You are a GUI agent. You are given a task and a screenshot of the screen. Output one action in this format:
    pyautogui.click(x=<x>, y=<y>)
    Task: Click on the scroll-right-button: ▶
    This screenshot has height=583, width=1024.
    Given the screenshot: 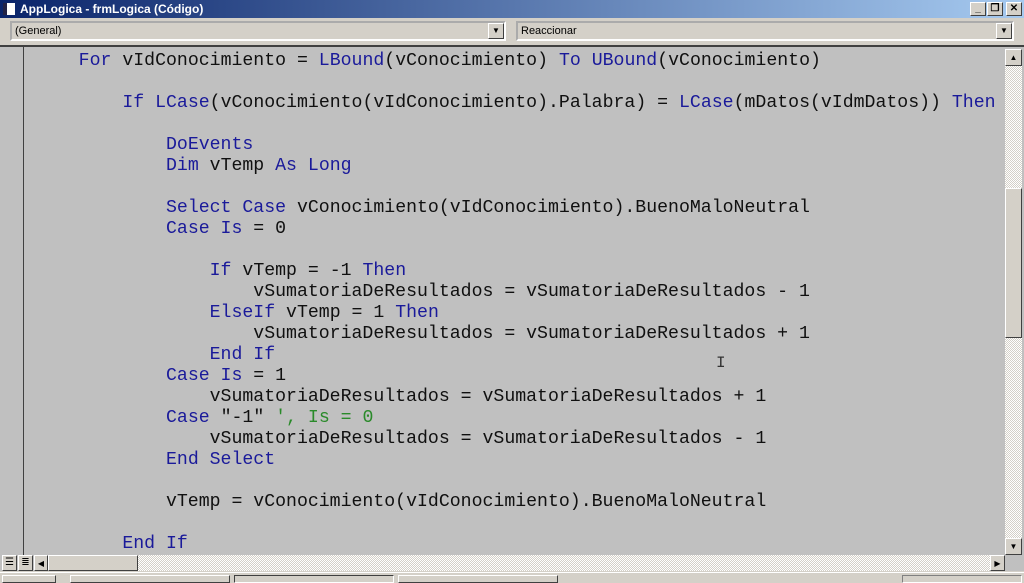 What is the action you would take?
    pyautogui.click(x=997, y=563)
    